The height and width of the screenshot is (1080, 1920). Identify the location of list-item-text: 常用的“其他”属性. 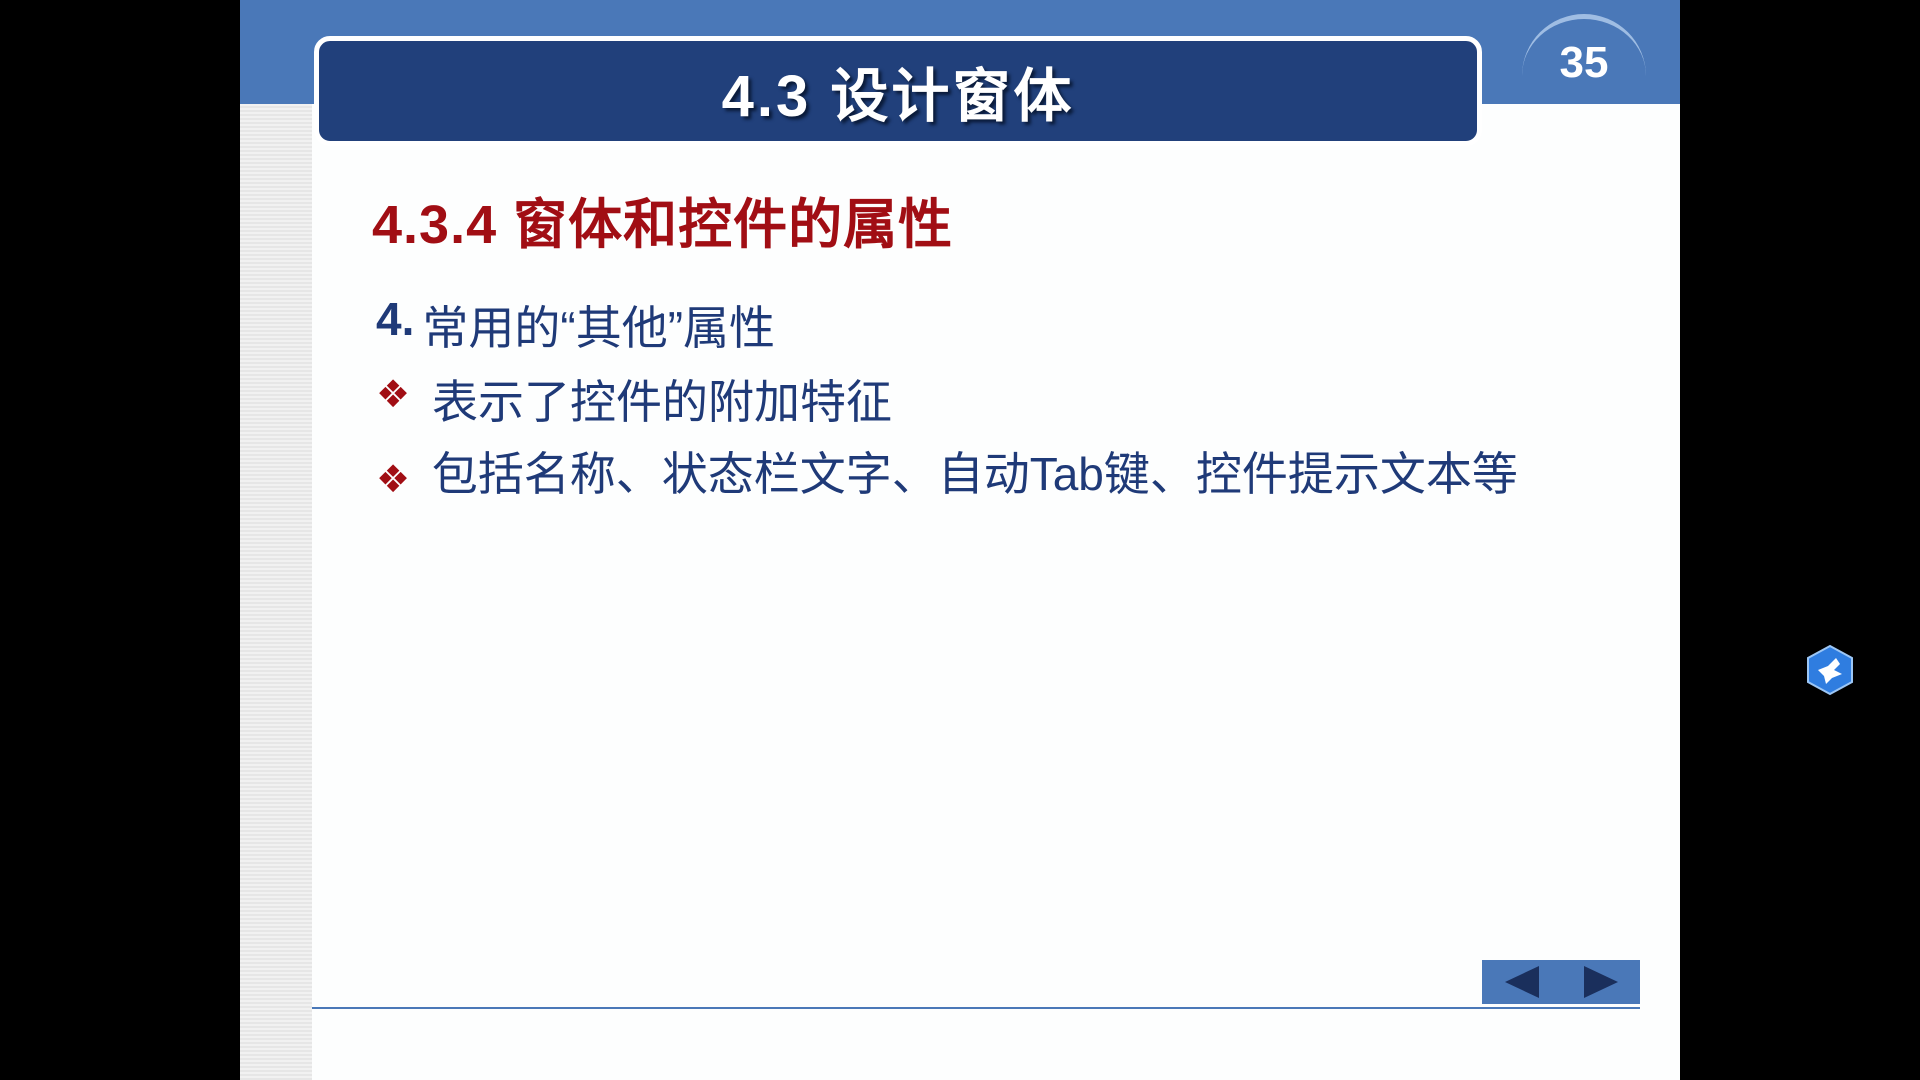
(599, 328).